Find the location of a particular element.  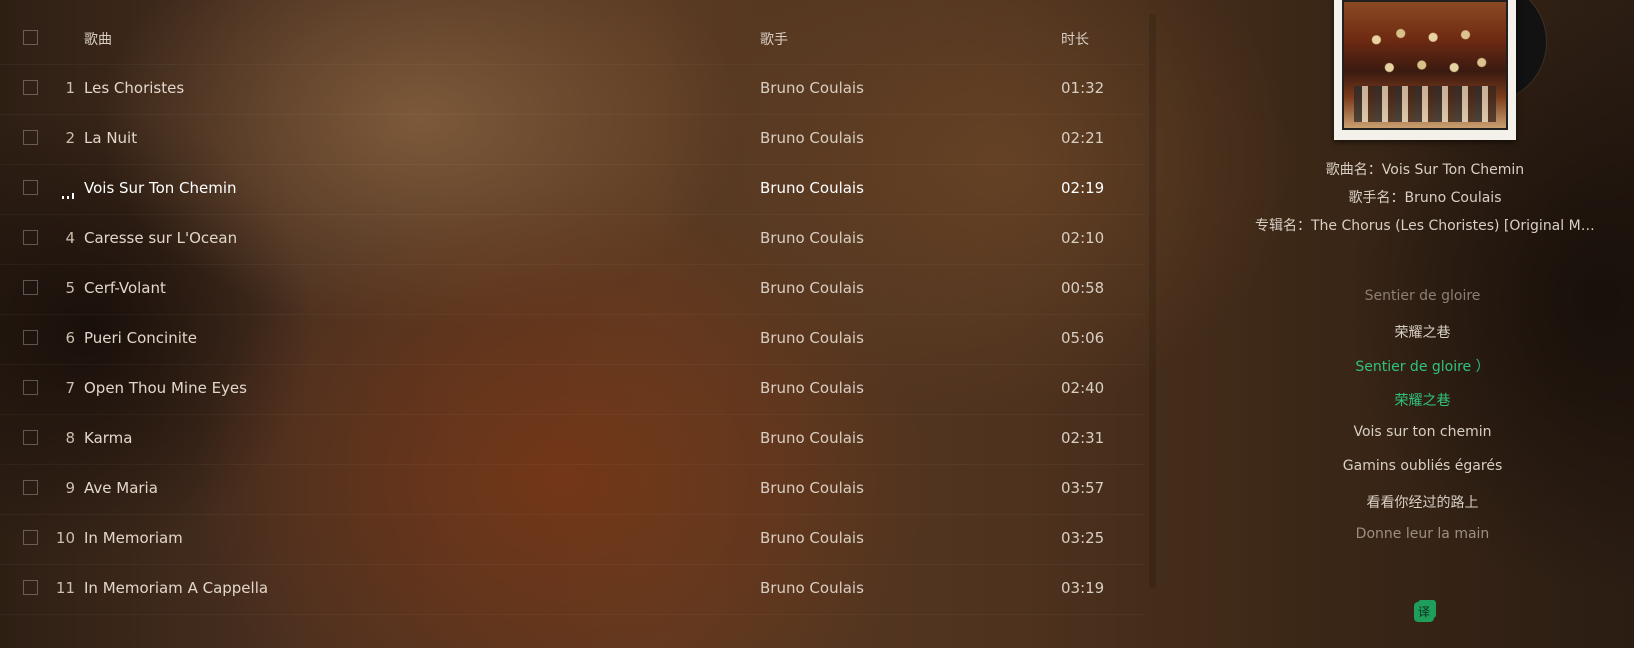

header-title: 歌曲 is located at coordinates (98, 39).